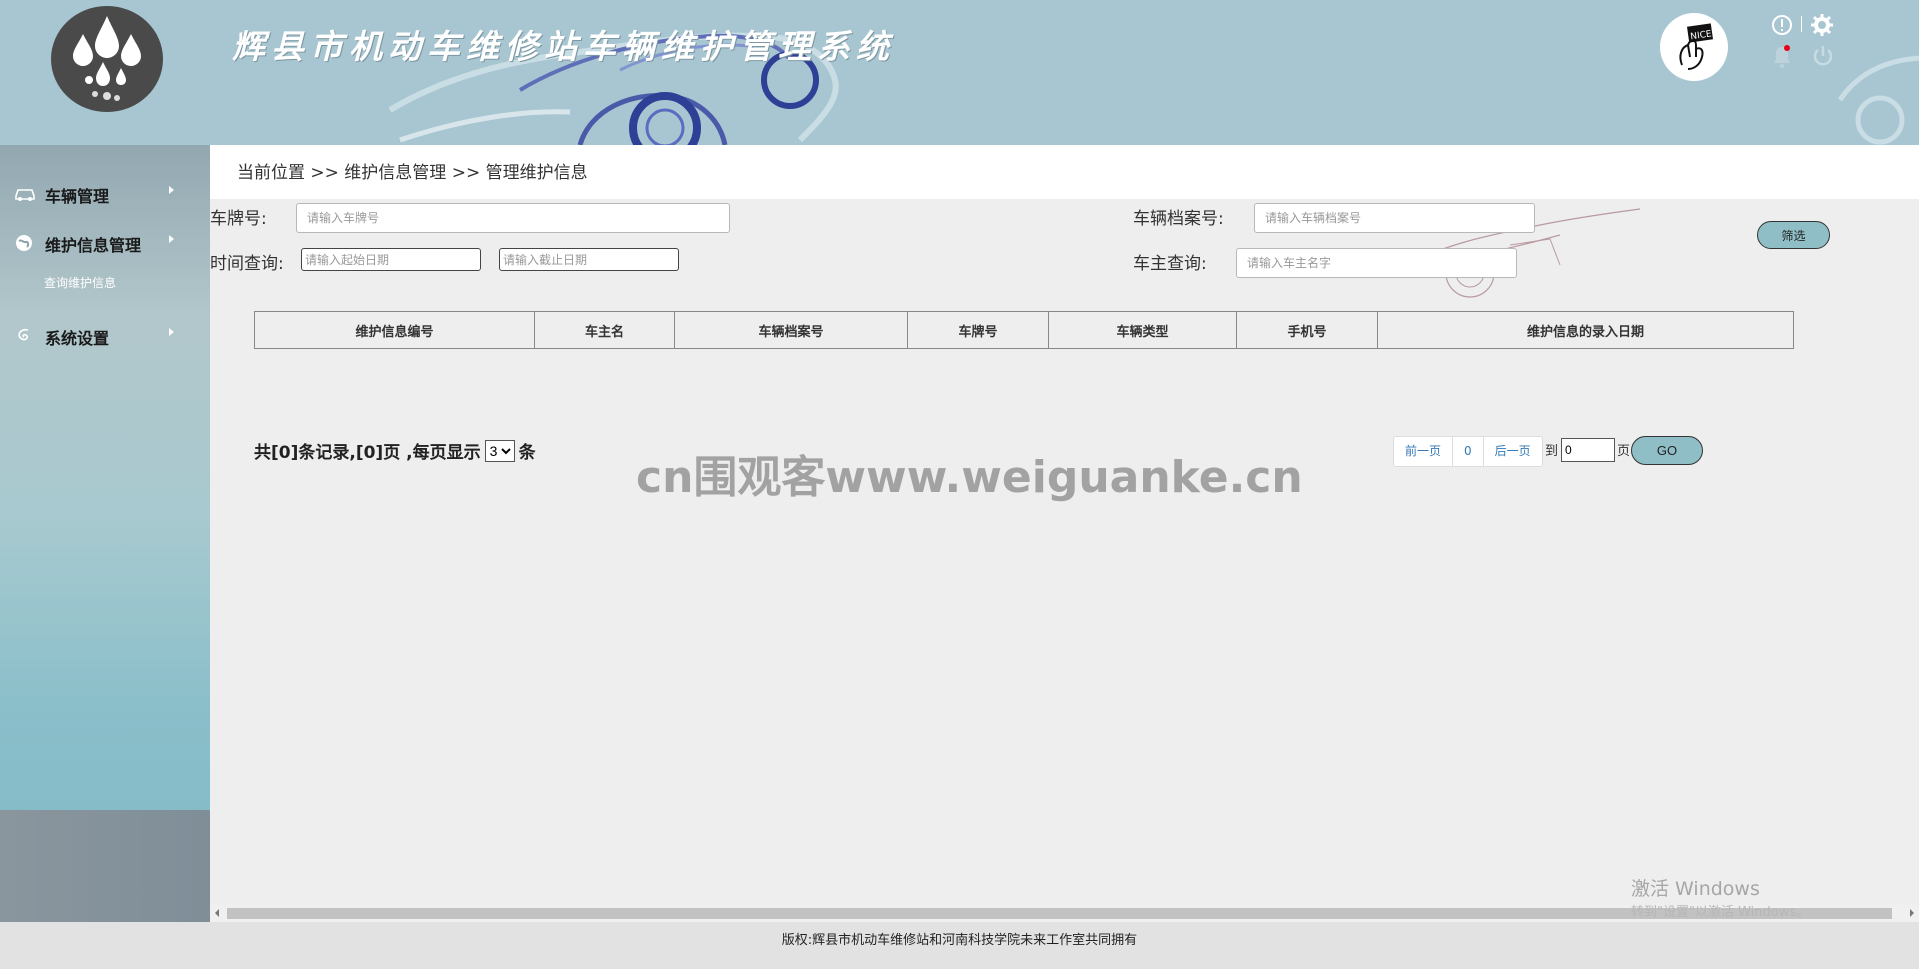  I want to click on globe-icon, so click(24, 243).